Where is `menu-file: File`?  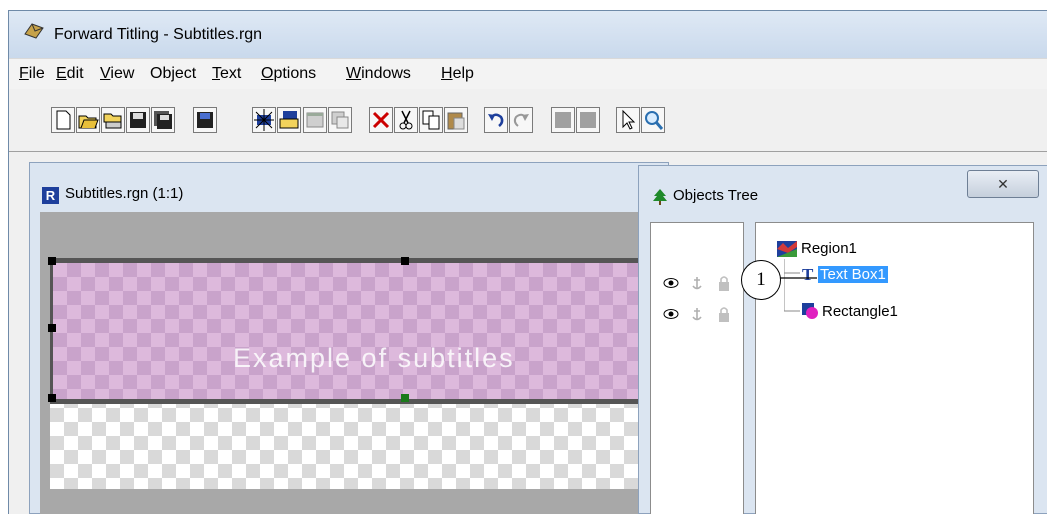 menu-file: File is located at coordinates (32, 74).